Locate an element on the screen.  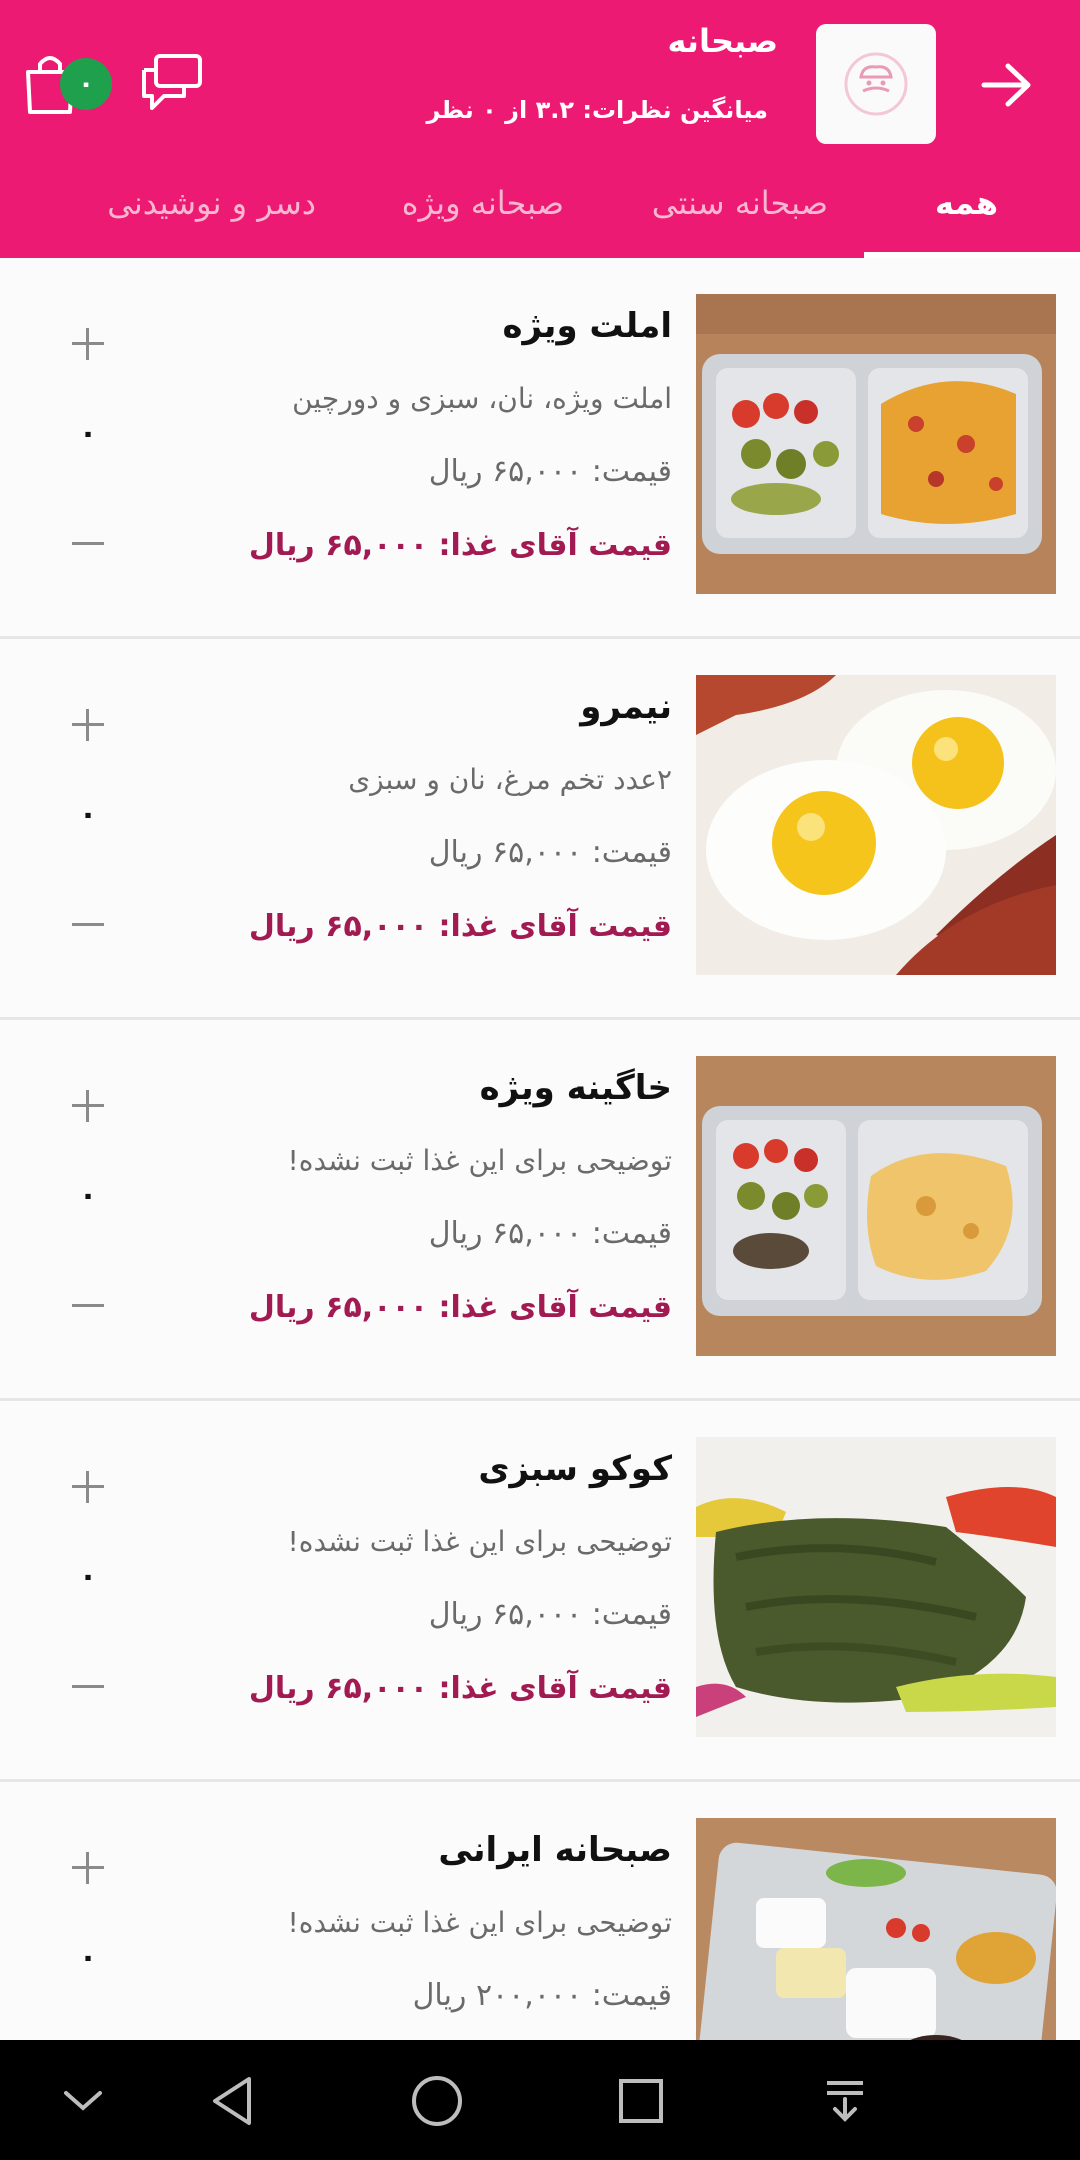
hide-keyboard-button is located at coordinates (83, 2101).